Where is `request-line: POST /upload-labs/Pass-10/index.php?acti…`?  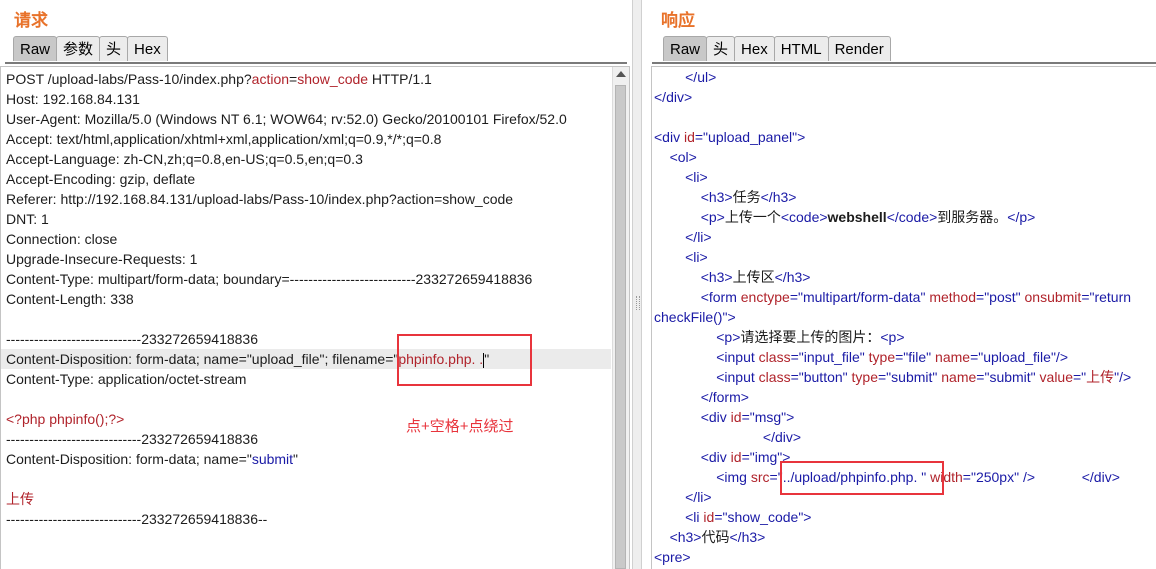 request-line: POST /upload-labs/Pass-10/index.php?acti… is located at coordinates (308, 79).